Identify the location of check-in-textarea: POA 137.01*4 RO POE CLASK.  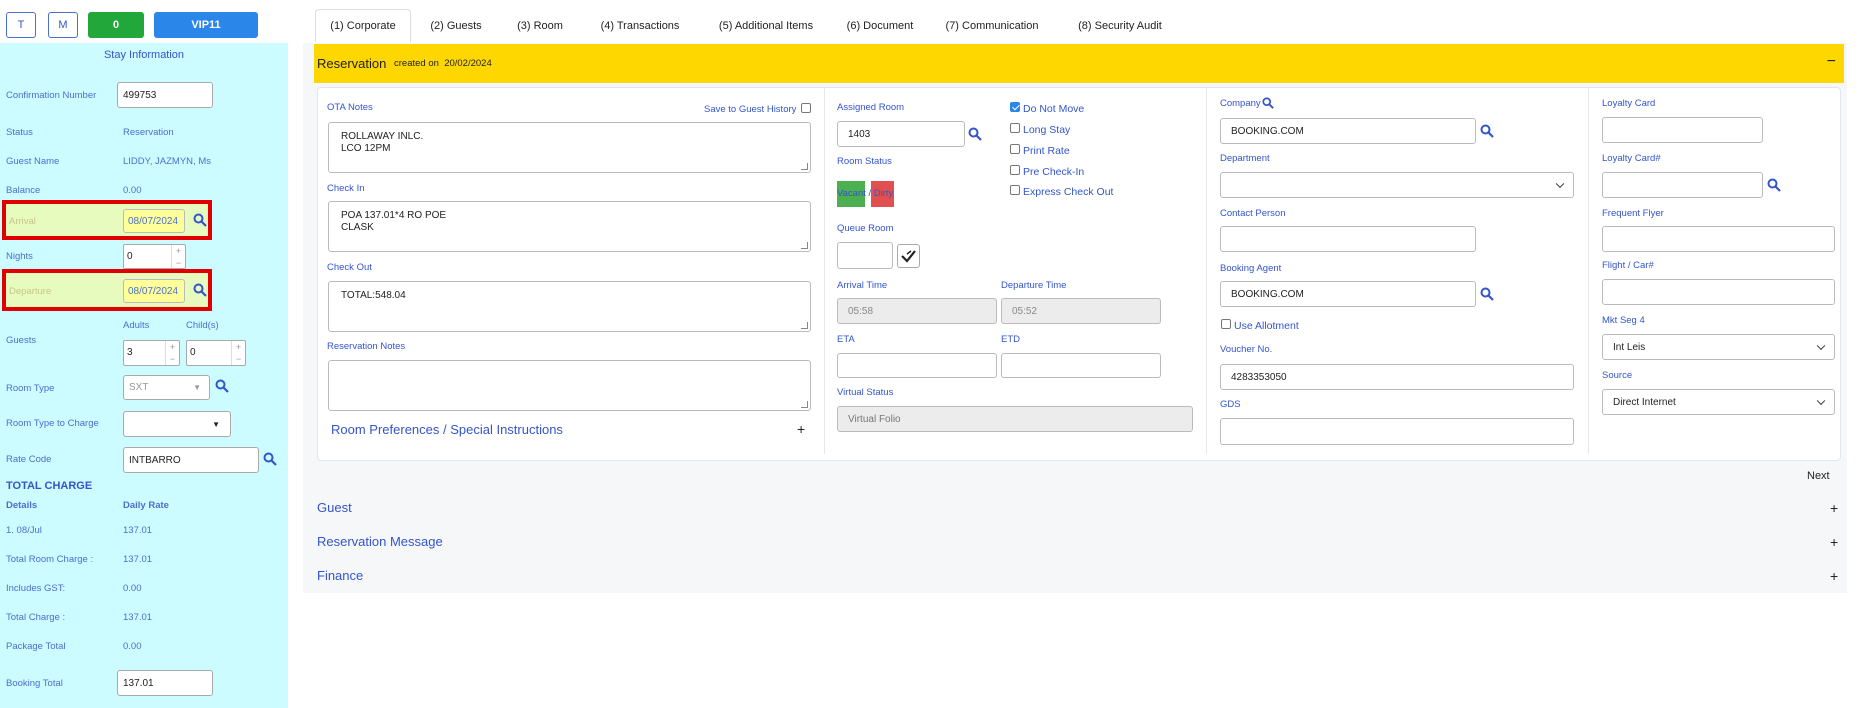
(569, 226).